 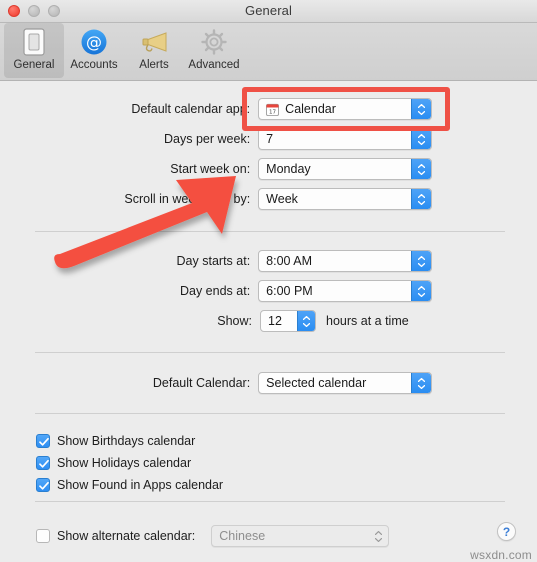 I want to click on window-title: General, so click(x=268, y=10).